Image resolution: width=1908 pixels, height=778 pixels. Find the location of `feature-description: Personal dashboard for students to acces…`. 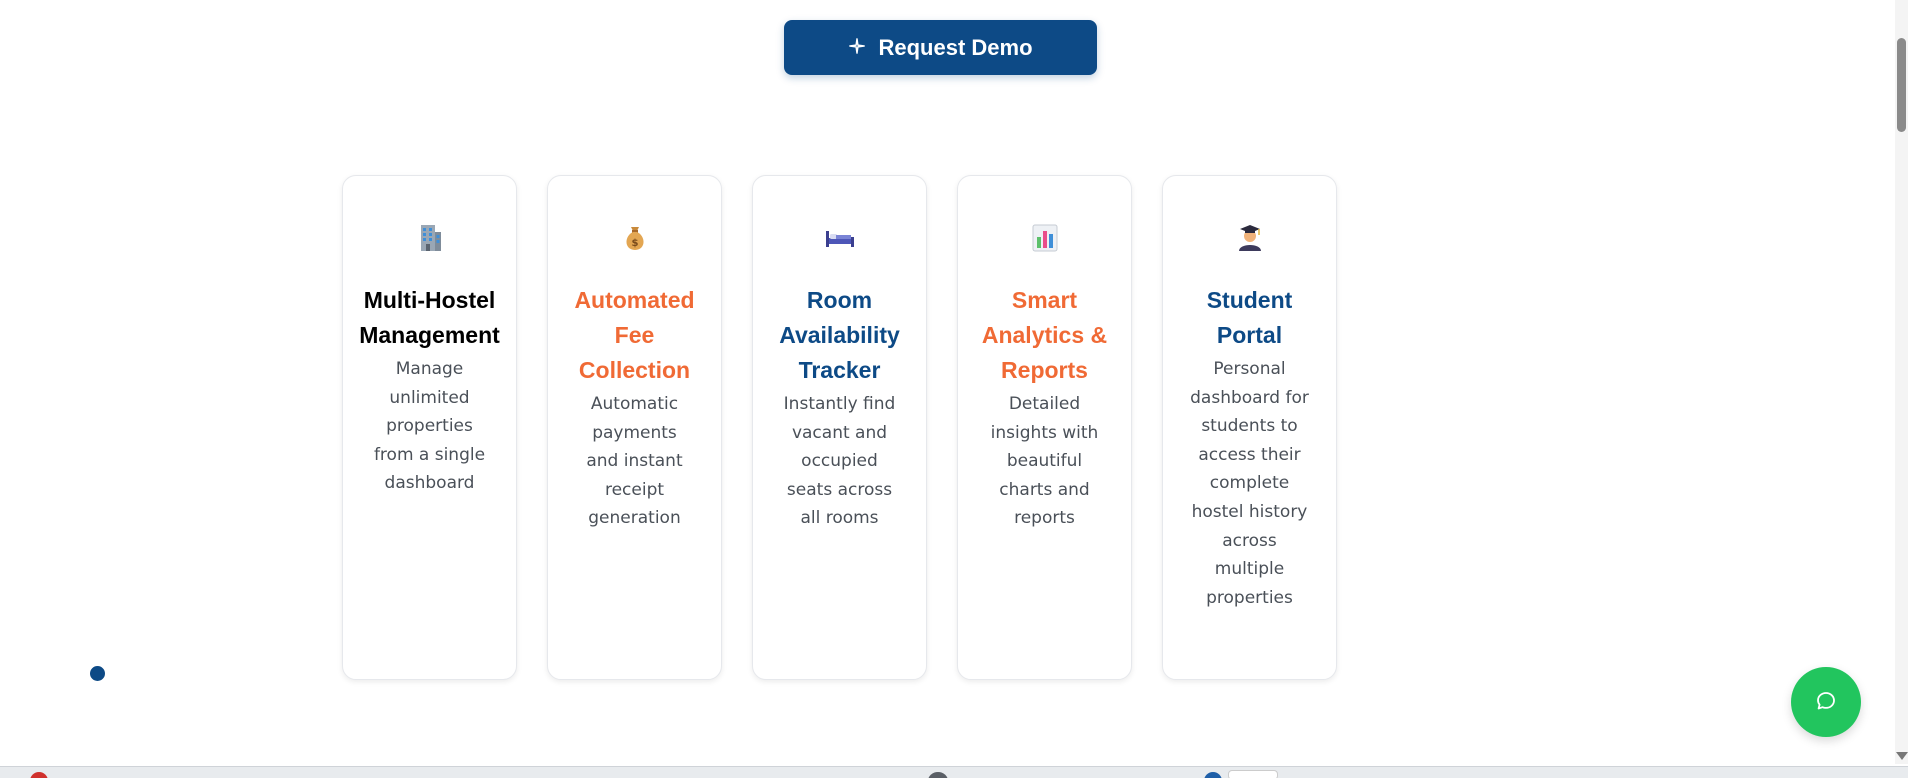

feature-description: Personal dashboard for students to acces… is located at coordinates (1249, 483).